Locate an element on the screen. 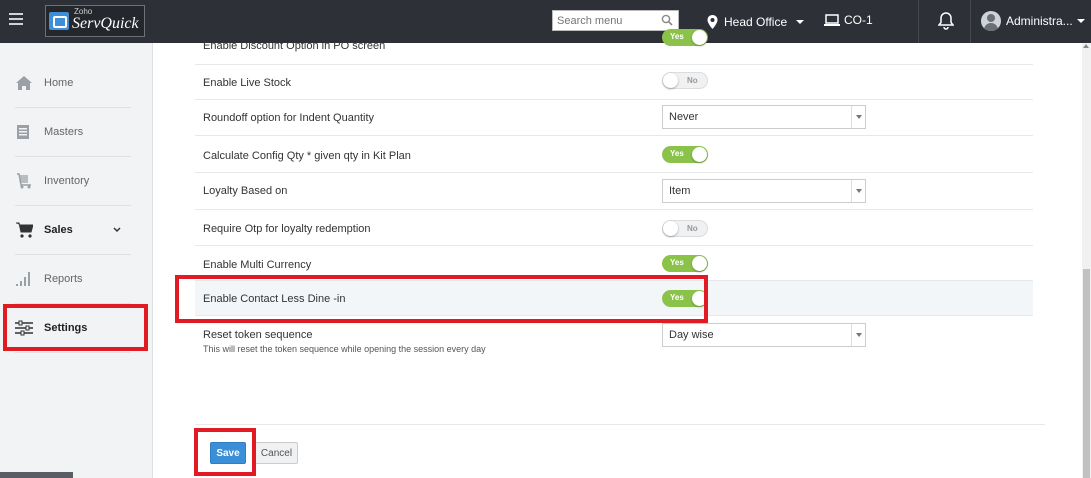 The image size is (1091, 478). scroll-up-icon is located at coordinates (1086, 46).